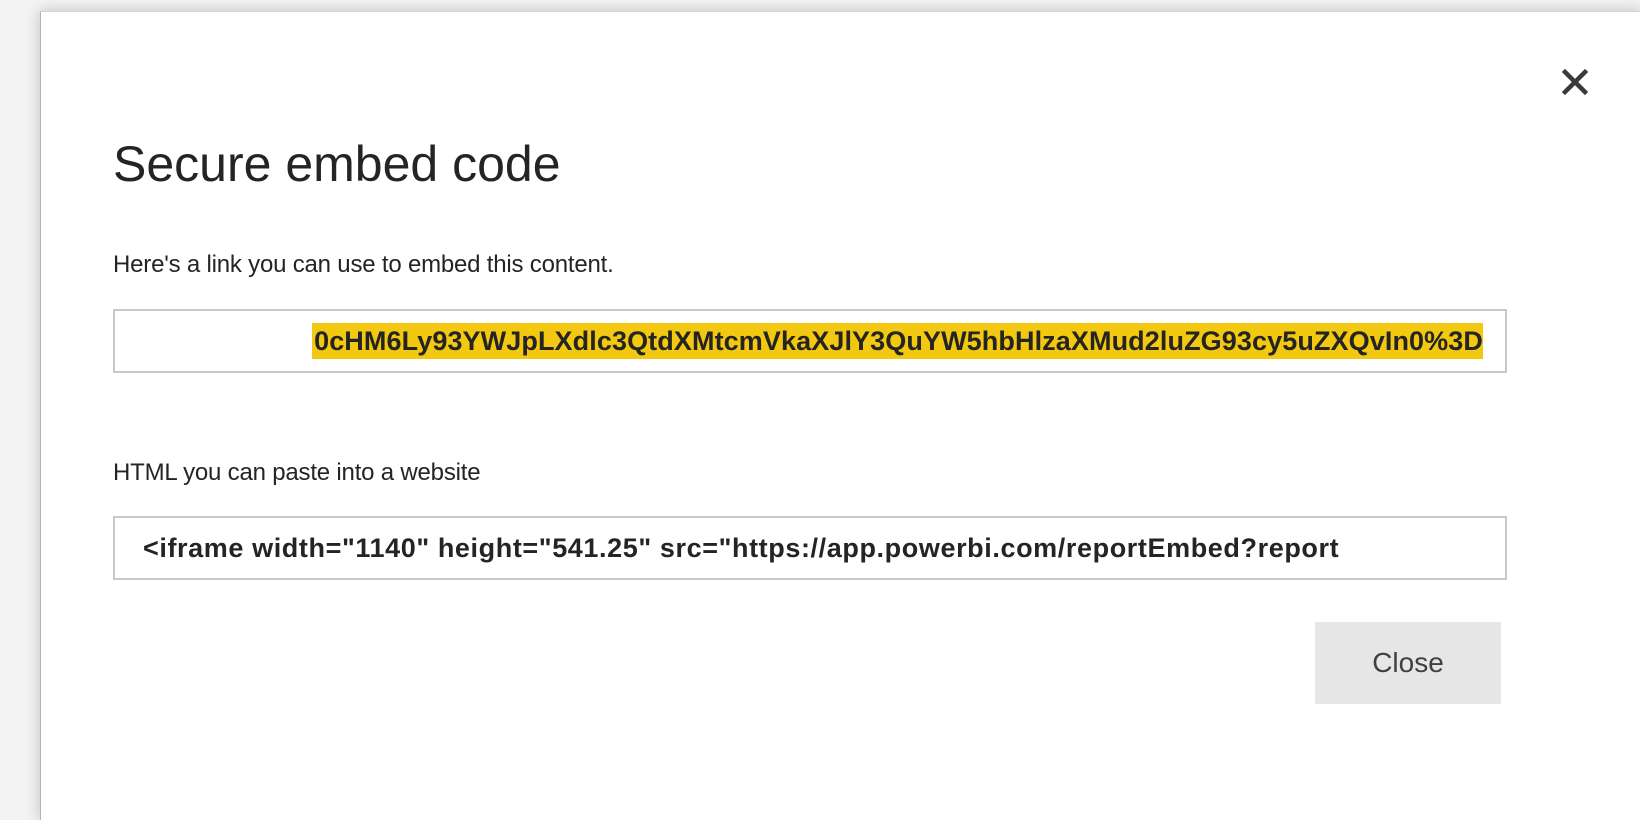  Describe the element at coordinates (337, 164) in the screenshot. I see `dialog-title: Secure embed code` at that location.